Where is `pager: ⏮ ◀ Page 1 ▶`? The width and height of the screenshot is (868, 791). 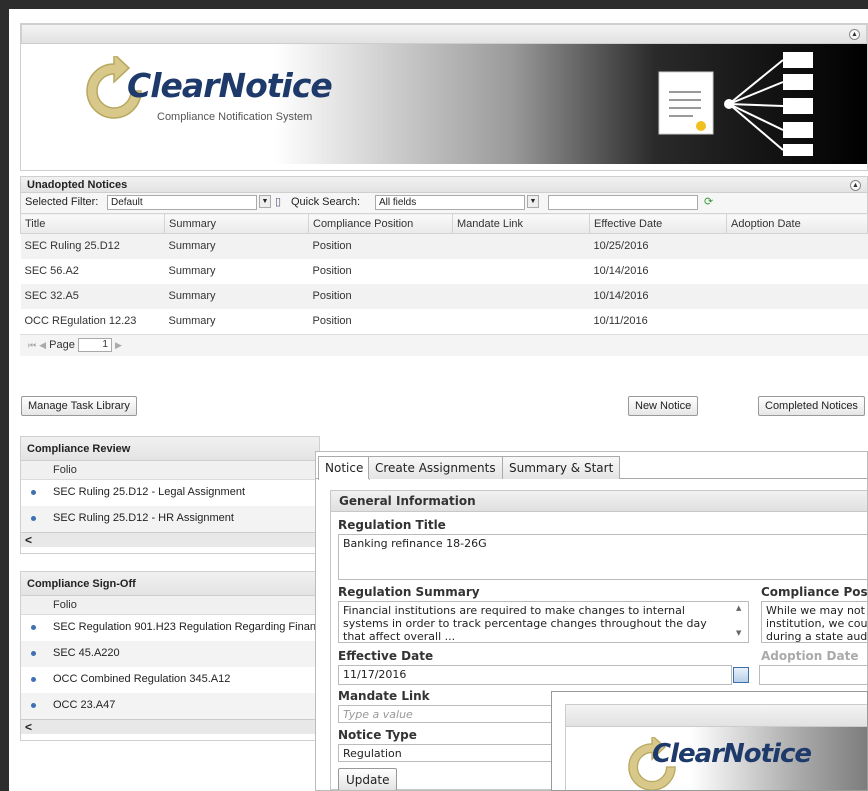 pager: ⏮ ◀ Page 1 ▶ is located at coordinates (444, 344).